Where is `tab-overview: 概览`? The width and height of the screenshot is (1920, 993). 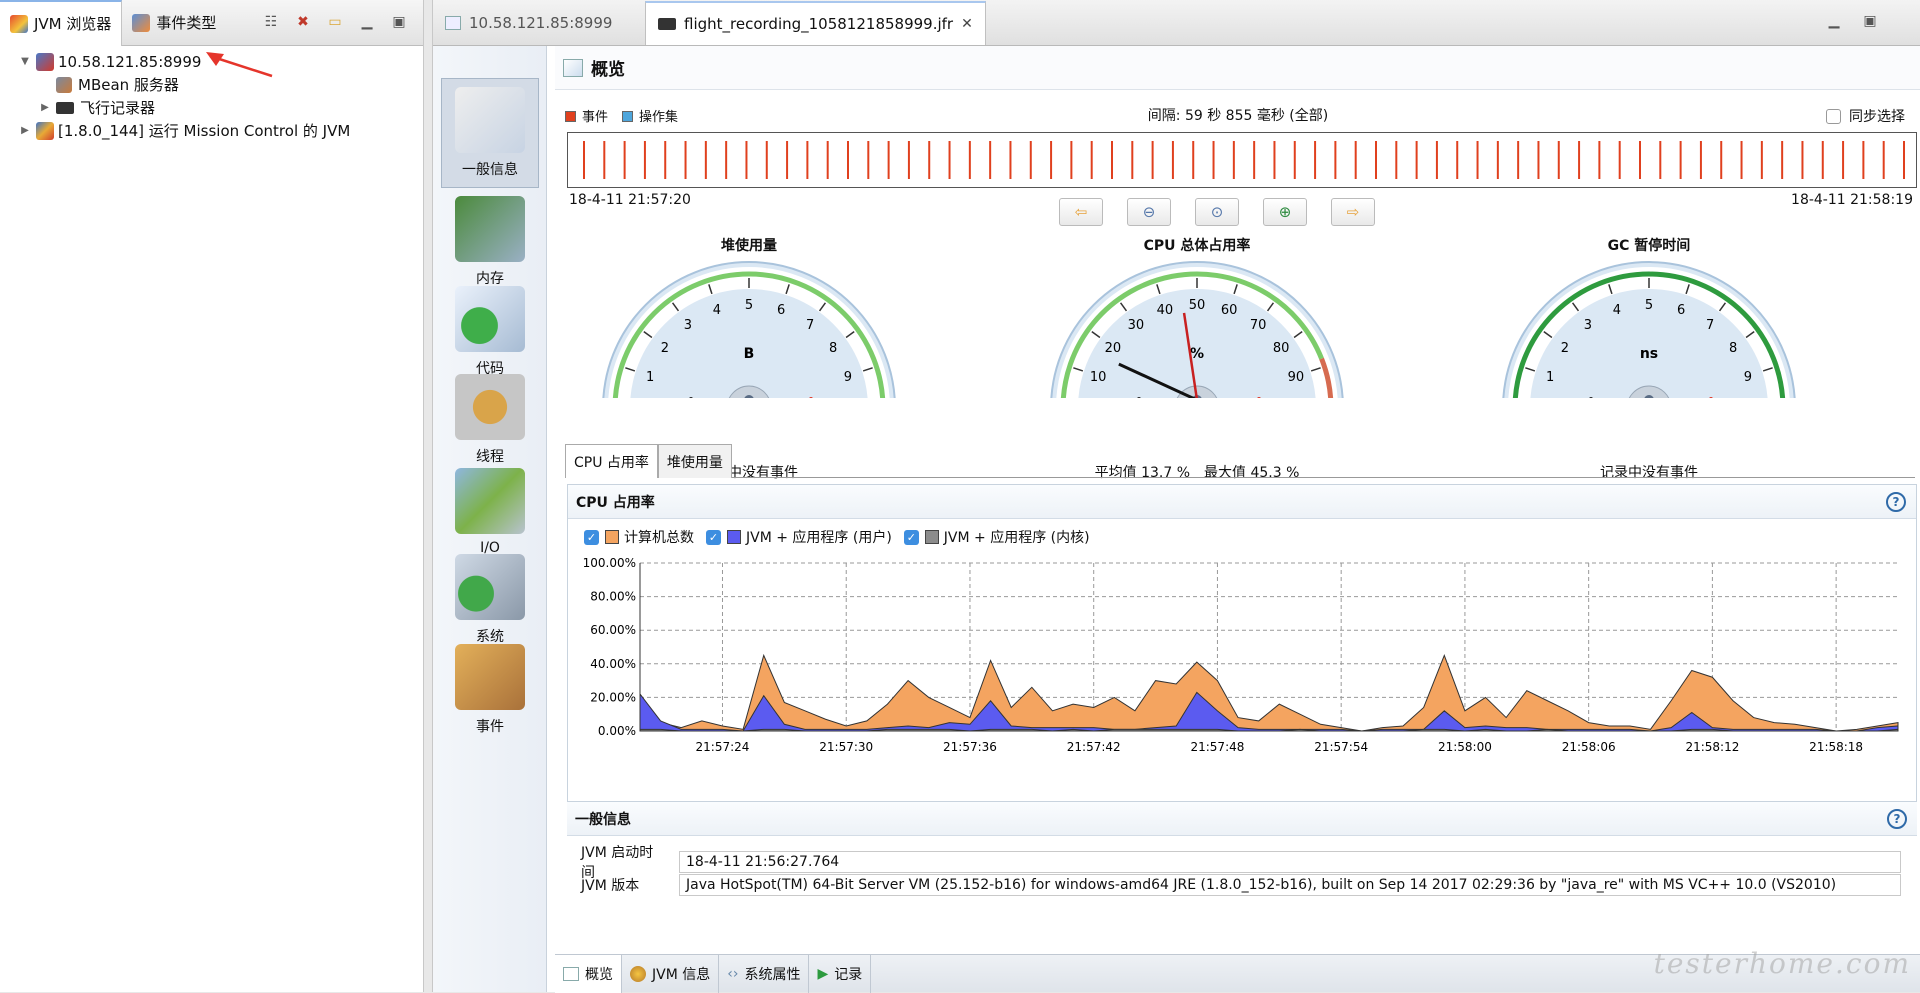 tab-overview: 概览 is located at coordinates (588, 974).